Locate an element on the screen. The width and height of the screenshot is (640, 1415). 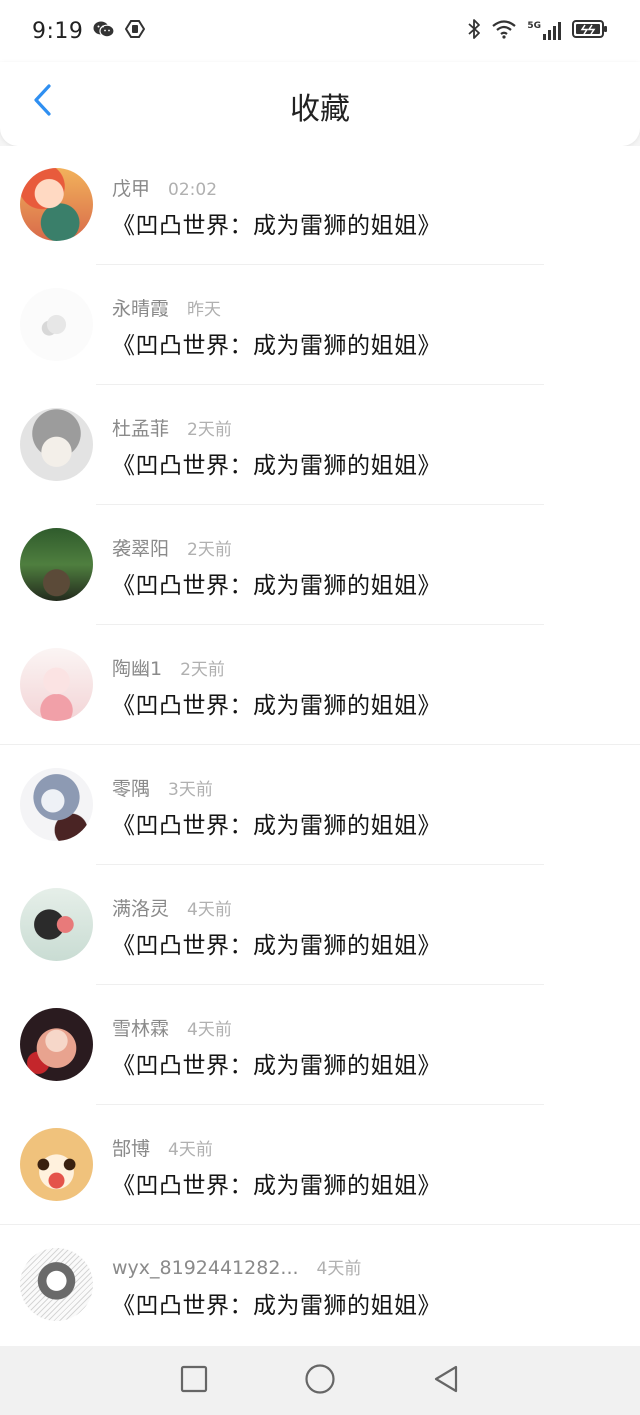
item-author: 袭翠阳 is located at coordinates (141, 549).